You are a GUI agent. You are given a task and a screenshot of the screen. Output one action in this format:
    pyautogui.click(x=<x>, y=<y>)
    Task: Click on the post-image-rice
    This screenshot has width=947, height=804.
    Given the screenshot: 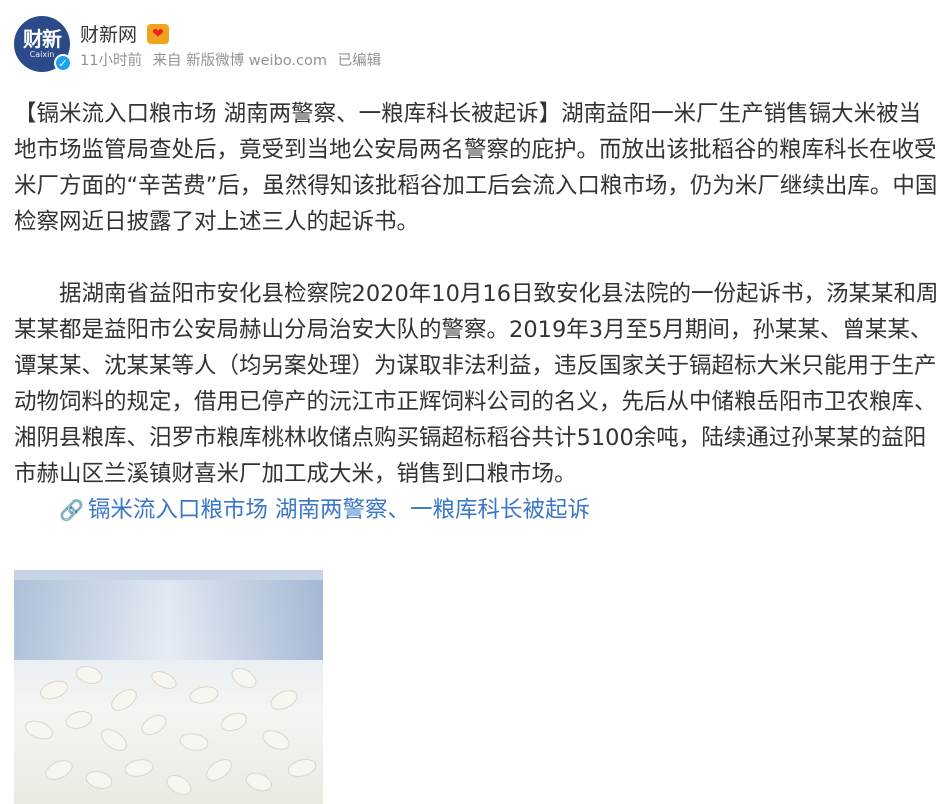 What is the action you would take?
    pyautogui.click(x=168, y=687)
    